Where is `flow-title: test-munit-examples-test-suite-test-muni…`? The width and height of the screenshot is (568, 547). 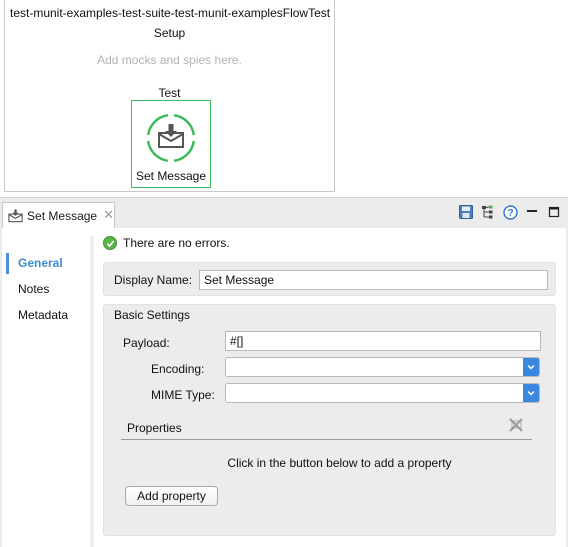 flow-title: test-munit-examples-test-suite-test-muni… is located at coordinates (170, 13).